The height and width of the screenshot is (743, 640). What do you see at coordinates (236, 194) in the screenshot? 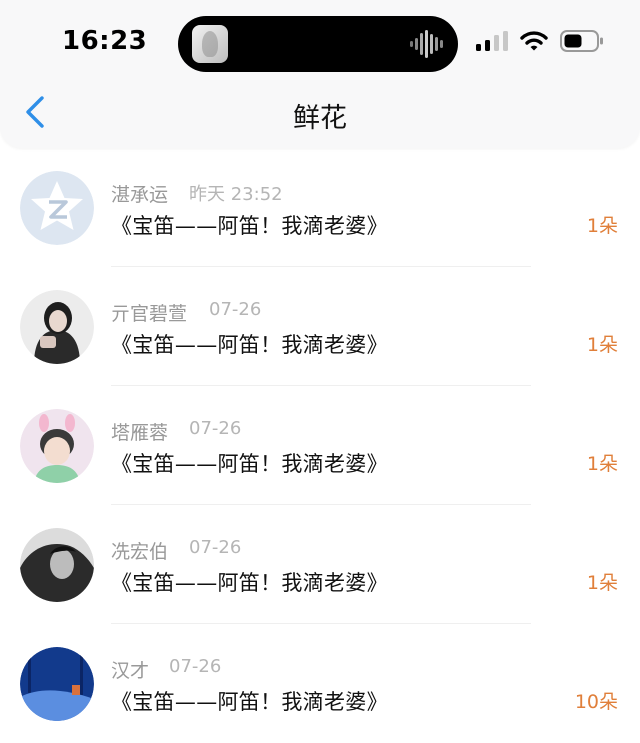
I see `timestamp: 昨天 23:52` at bounding box center [236, 194].